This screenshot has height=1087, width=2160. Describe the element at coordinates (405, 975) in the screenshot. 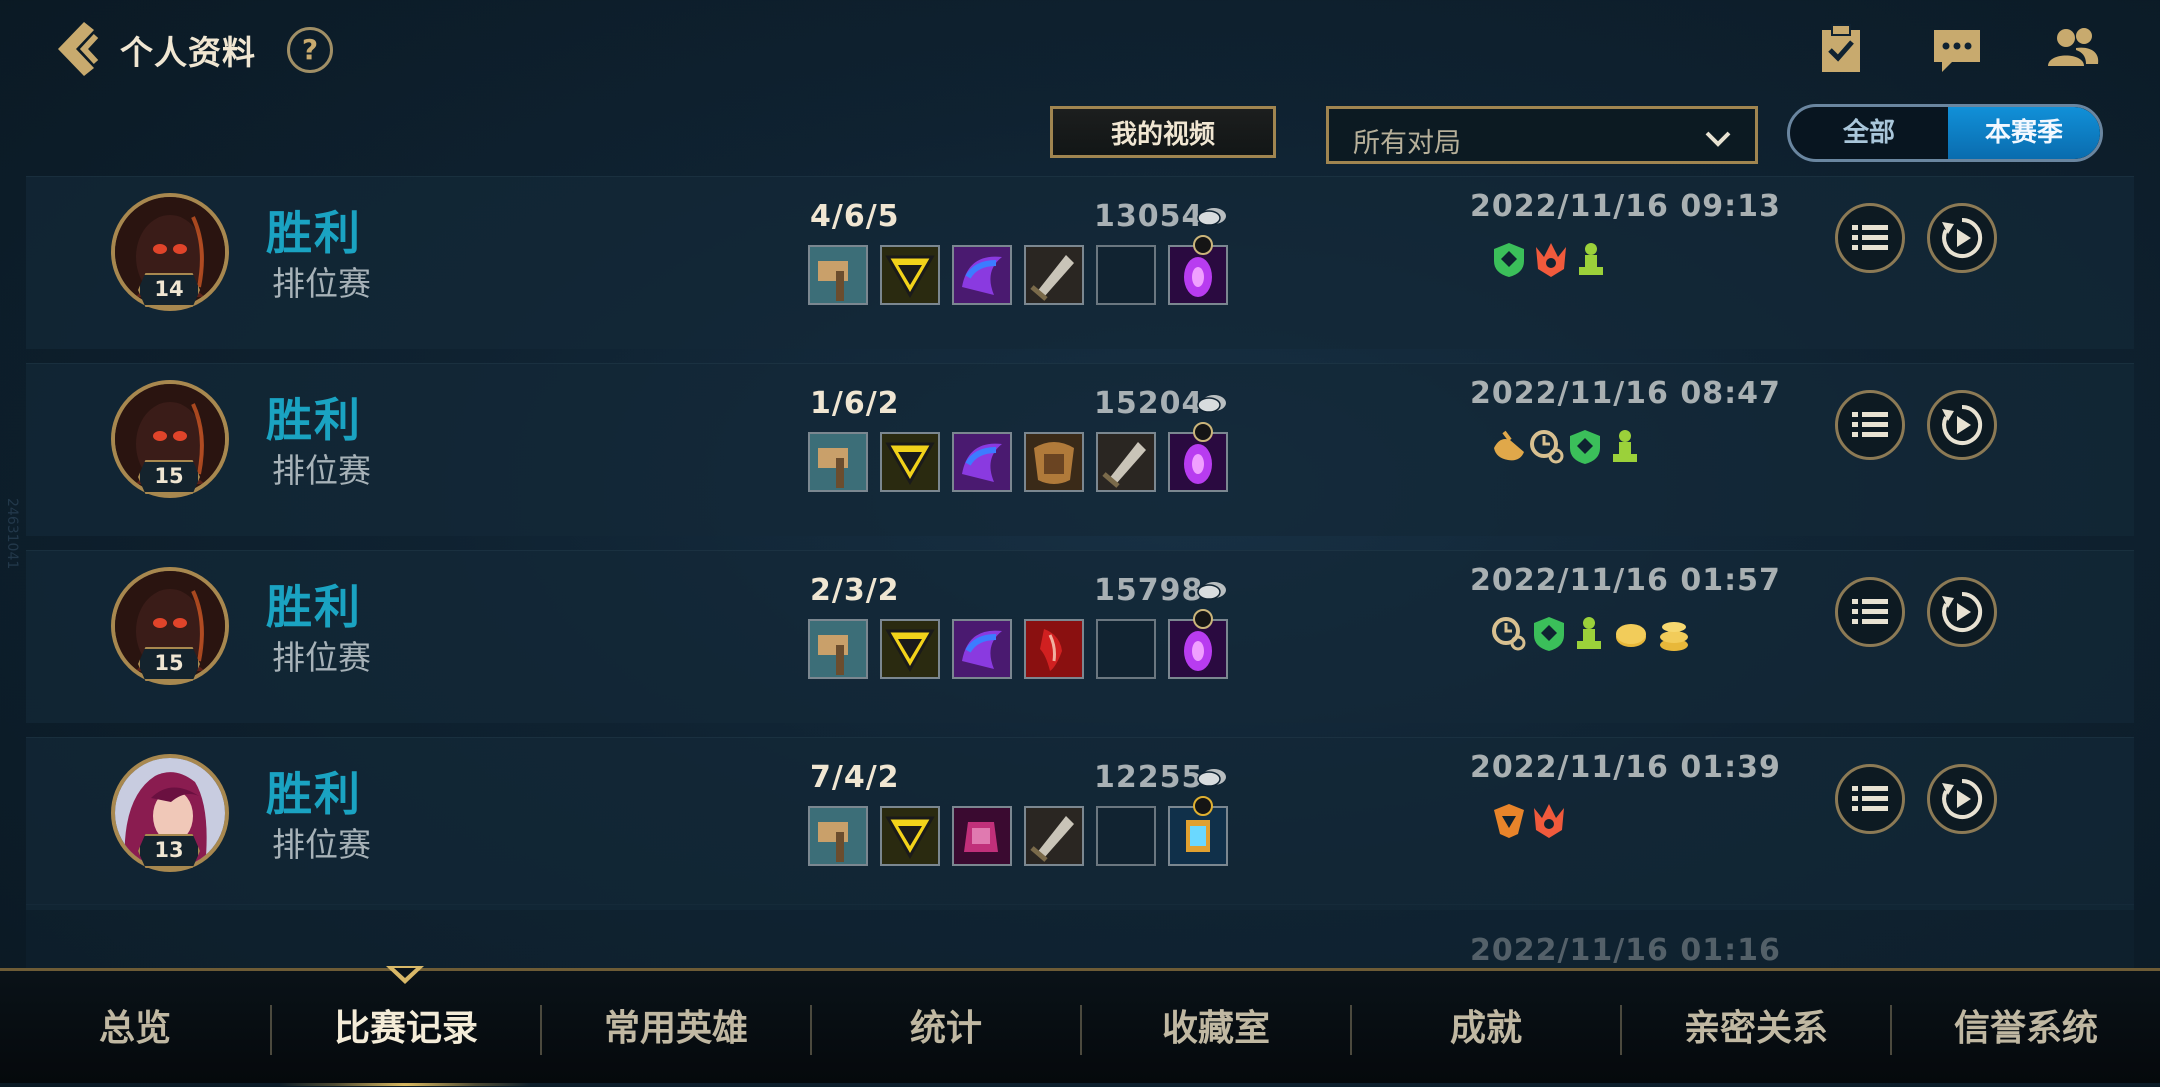

I see `active-tab-pointer-icon` at that location.